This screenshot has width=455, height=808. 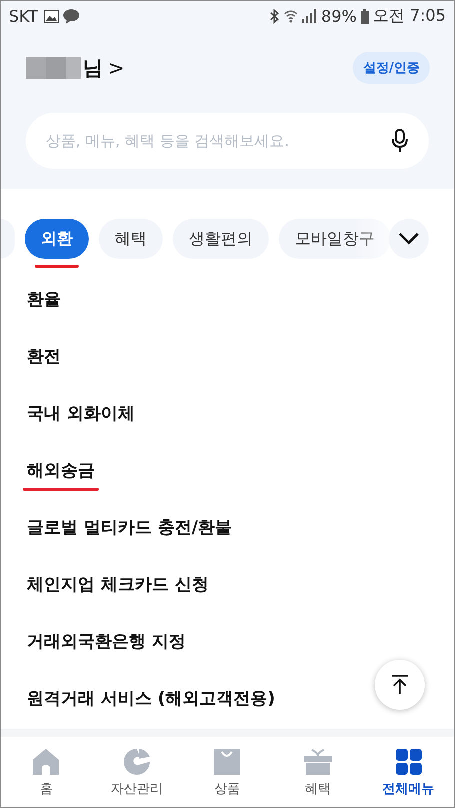 What do you see at coordinates (93, 68) in the screenshot?
I see `user-name-suffix: 님` at bounding box center [93, 68].